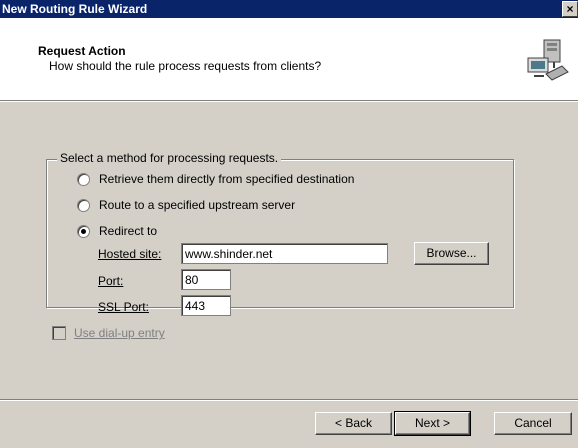 The width and height of the screenshot is (578, 448). Describe the element at coordinates (533, 423) in the screenshot. I see `cancel-button: Cancel` at that location.